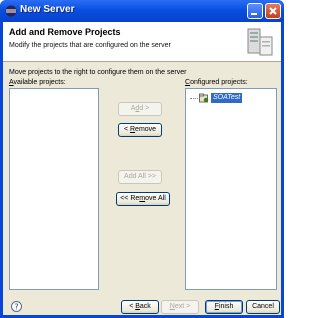 The height and width of the screenshot is (318, 320). I want to click on project-label: SOATest, so click(227, 98).